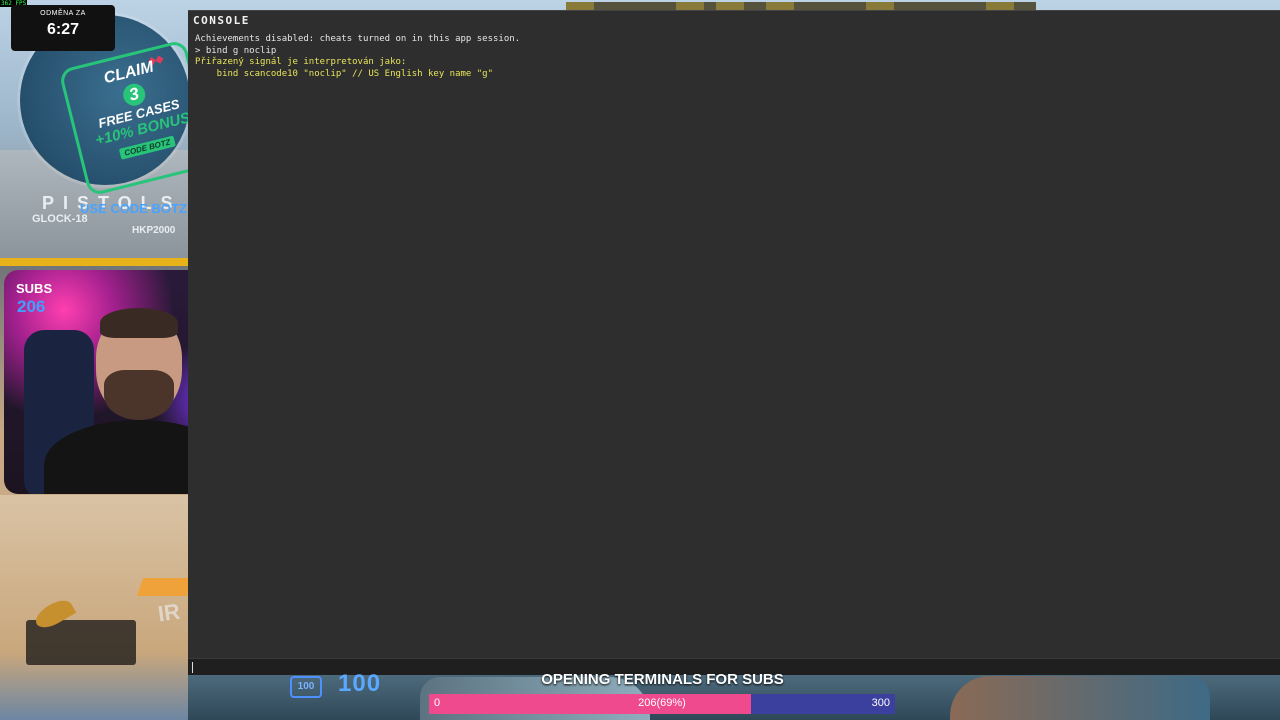 Image resolution: width=1280 pixels, height=720 pixels. I want to click on use-code-text: USE CODE BOTZ, so click(133, 208).